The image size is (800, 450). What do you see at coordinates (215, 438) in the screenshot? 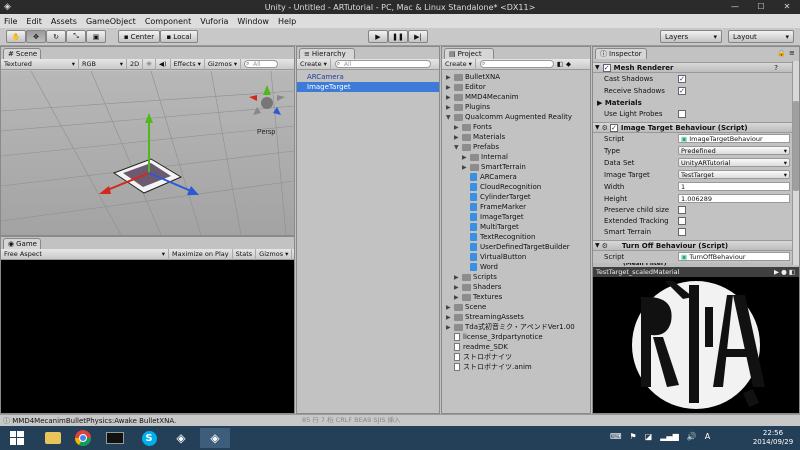
I see `taskbar-unity-2: ◈` at bounding box center [215, 438].